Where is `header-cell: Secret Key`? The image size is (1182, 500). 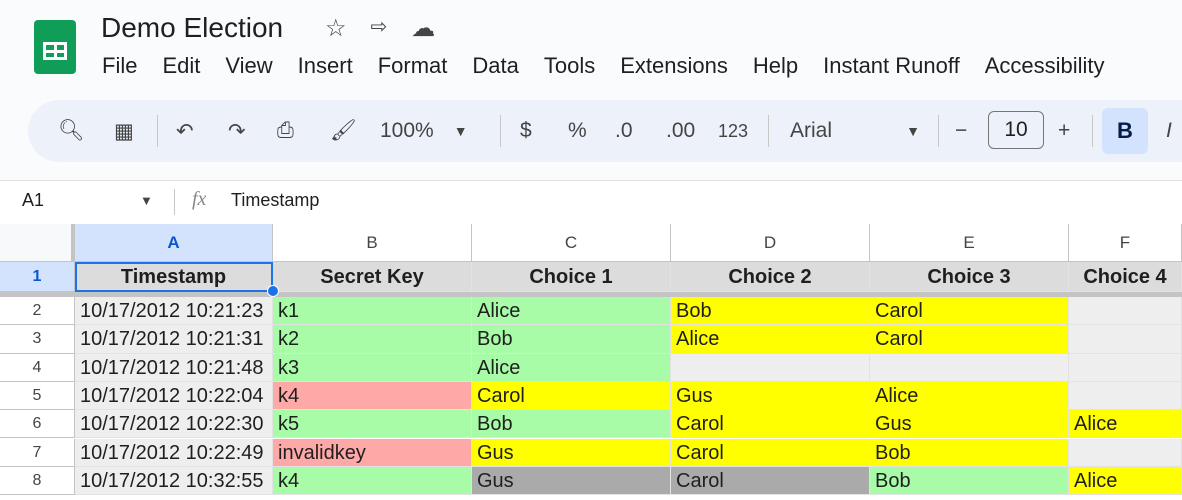
header-cell: Secret Key is located at coordinates (372, 277).